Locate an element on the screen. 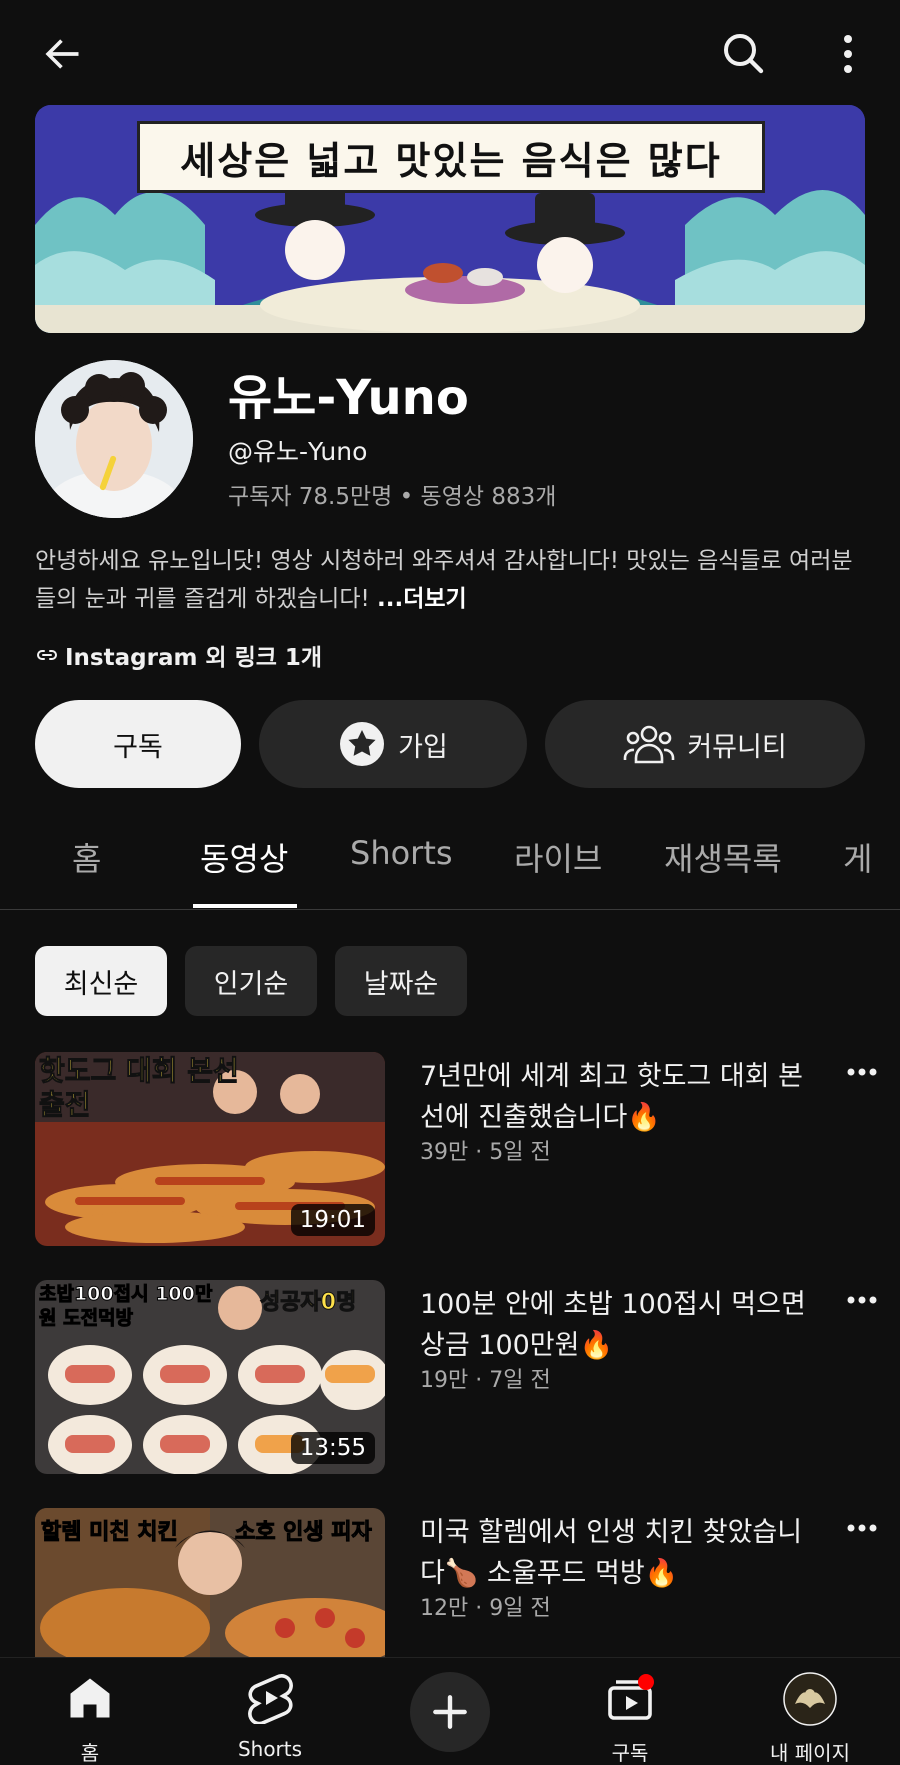 This screenshot has height=1765, width=900. community-label: 커뮤니티 is located at coordinates (737, 747).